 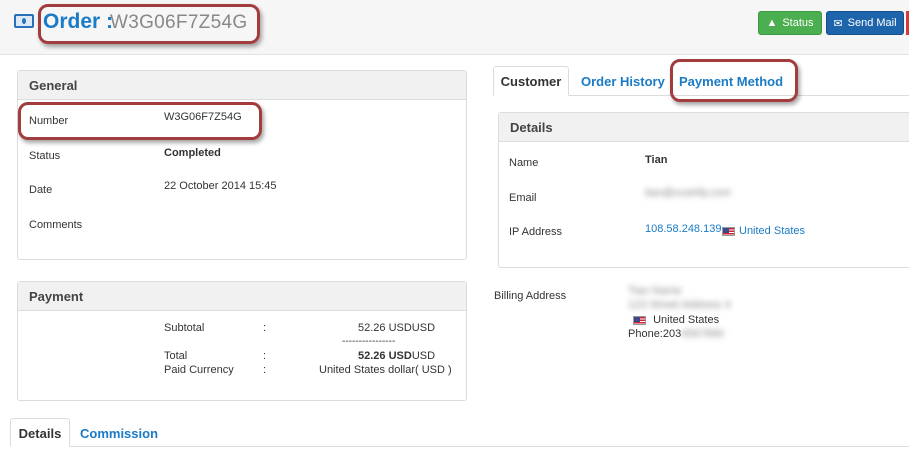 I want to click on date-value: 22 October 2014 15:45, so click(x=220, y=186).